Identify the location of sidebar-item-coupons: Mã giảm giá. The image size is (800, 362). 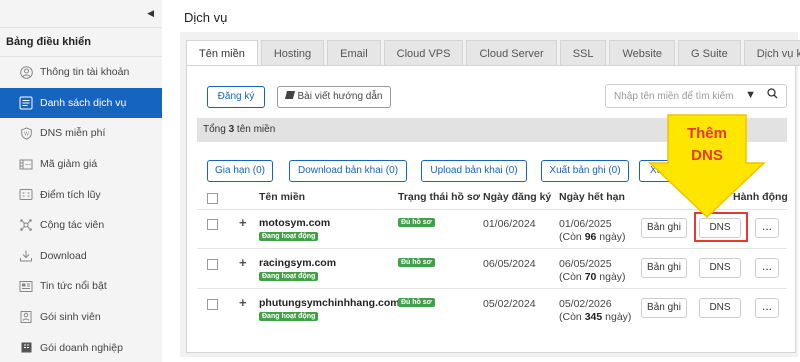
(81, 164).